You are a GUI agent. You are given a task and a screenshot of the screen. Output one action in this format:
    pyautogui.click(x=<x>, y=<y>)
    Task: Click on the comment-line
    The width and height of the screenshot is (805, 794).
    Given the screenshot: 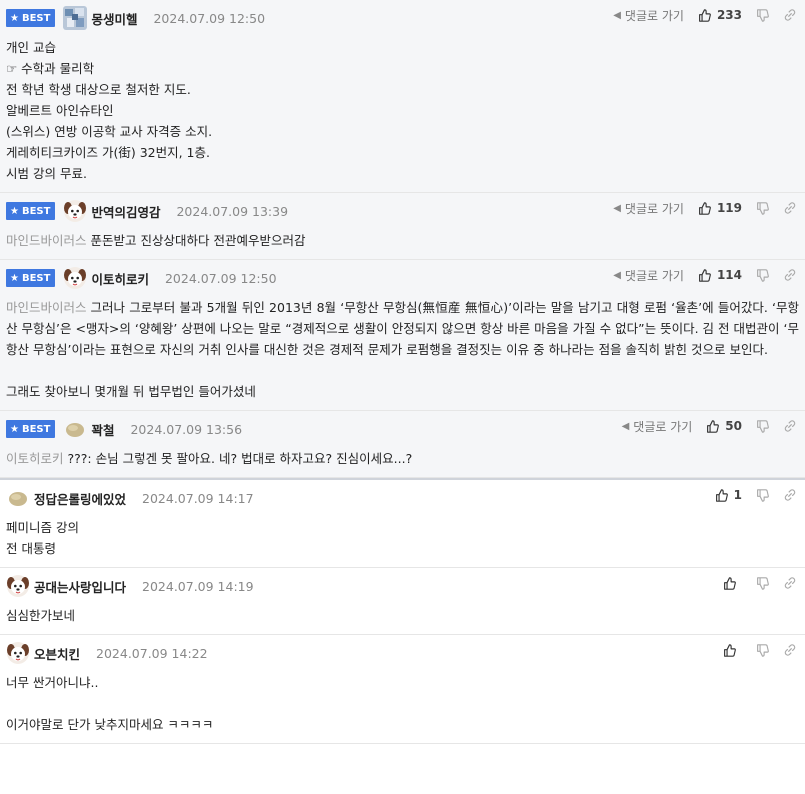 What is the action you would take?
    pyautogui.click(x=402, y=370)
    